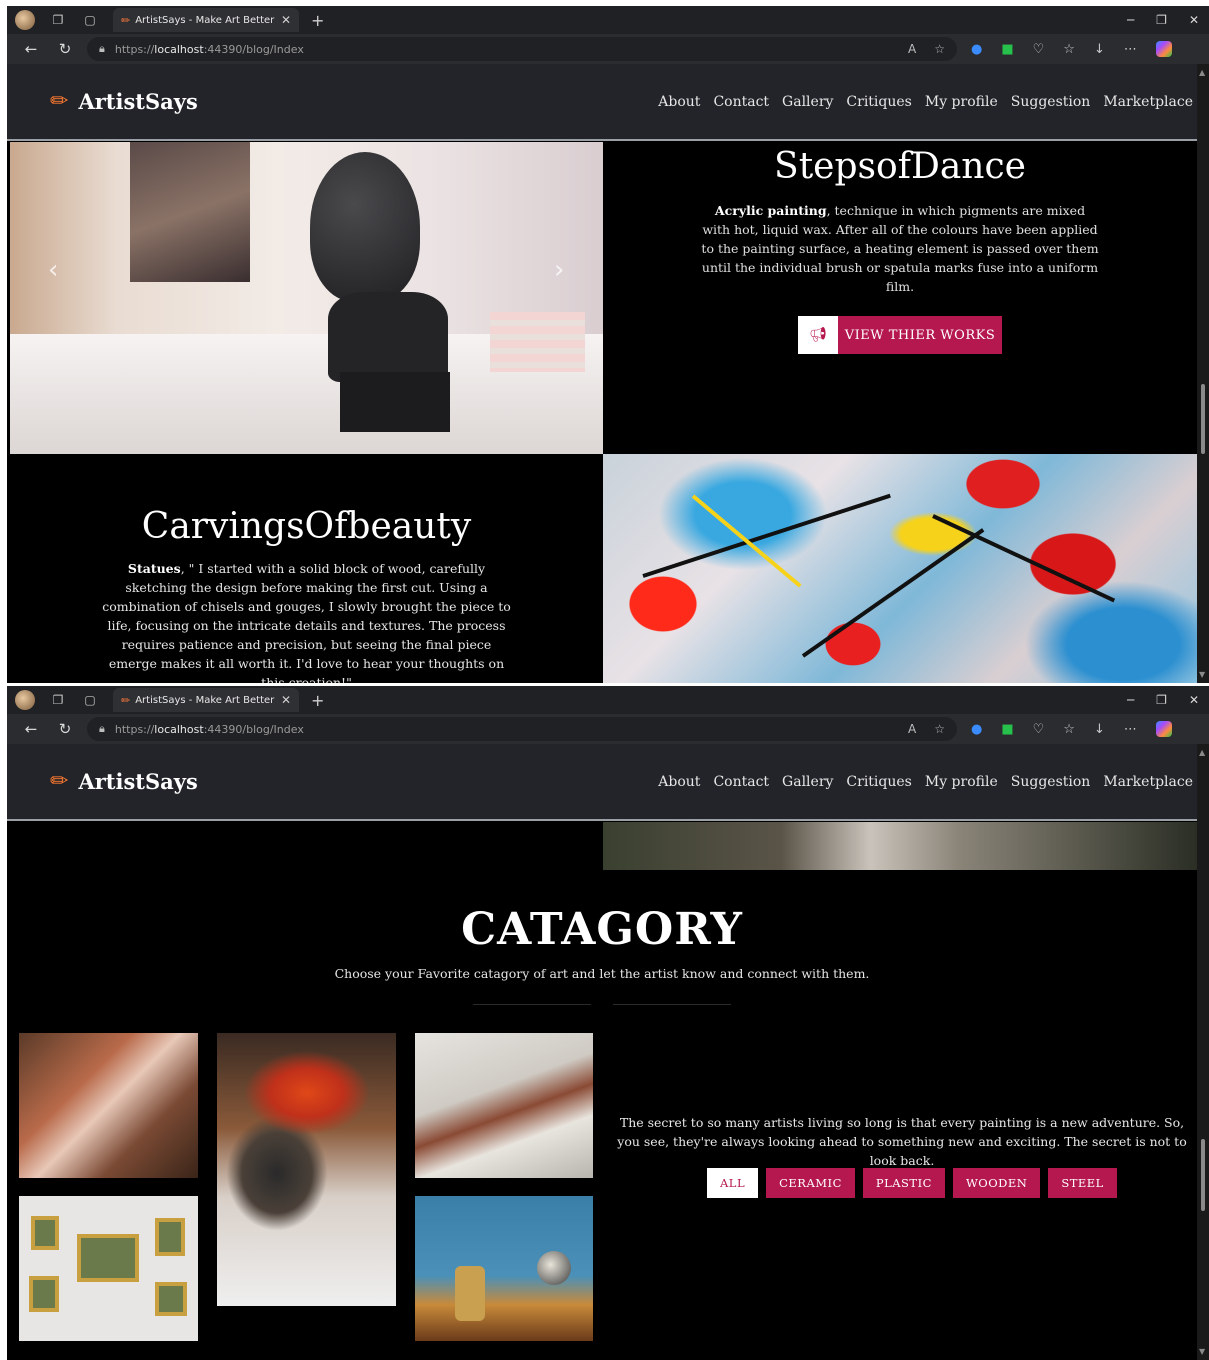 Image resolution: width=1209 pixels, height=1360 pixels. What do you see at coordinates (306, 1169) in the screenshot?
I see `gallery-image-fluid-art` at bounding box center [306, 1169].